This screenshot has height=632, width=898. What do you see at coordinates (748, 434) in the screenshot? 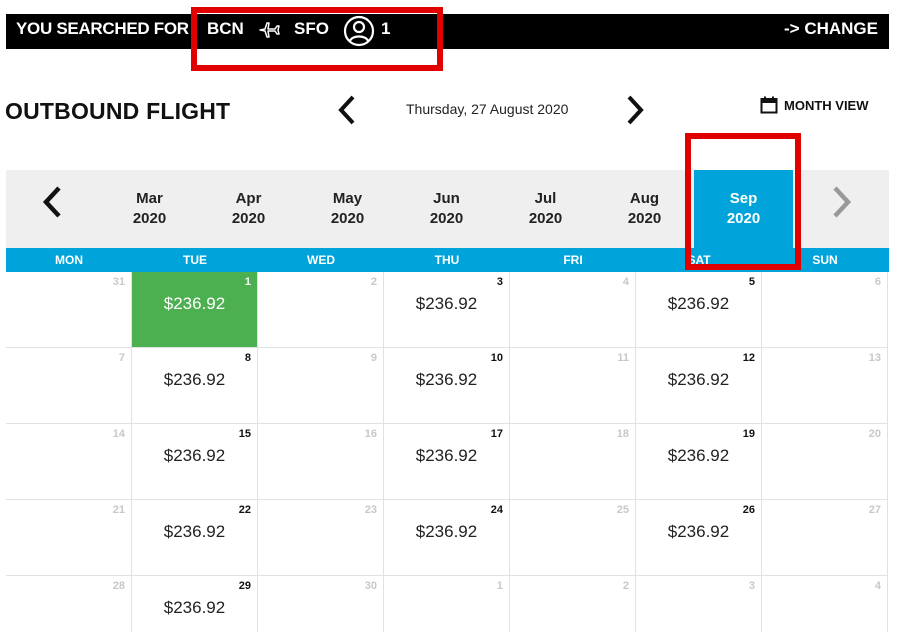
I see `day-number: 19` at bounding box center [748, 434].